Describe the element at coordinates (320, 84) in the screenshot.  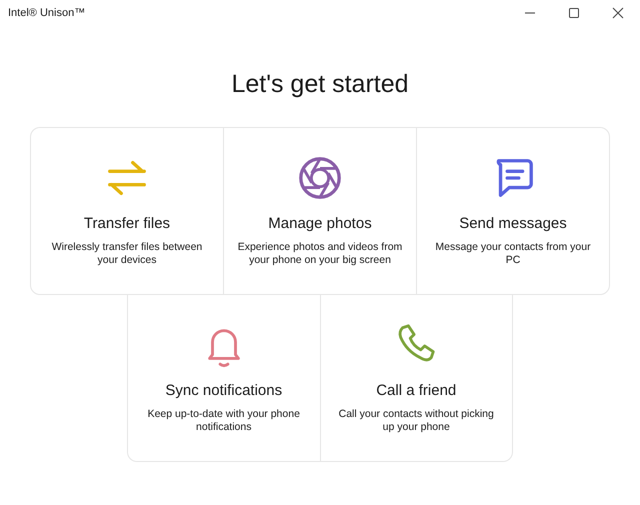
I see `page-heading: Let's get started` at that location.